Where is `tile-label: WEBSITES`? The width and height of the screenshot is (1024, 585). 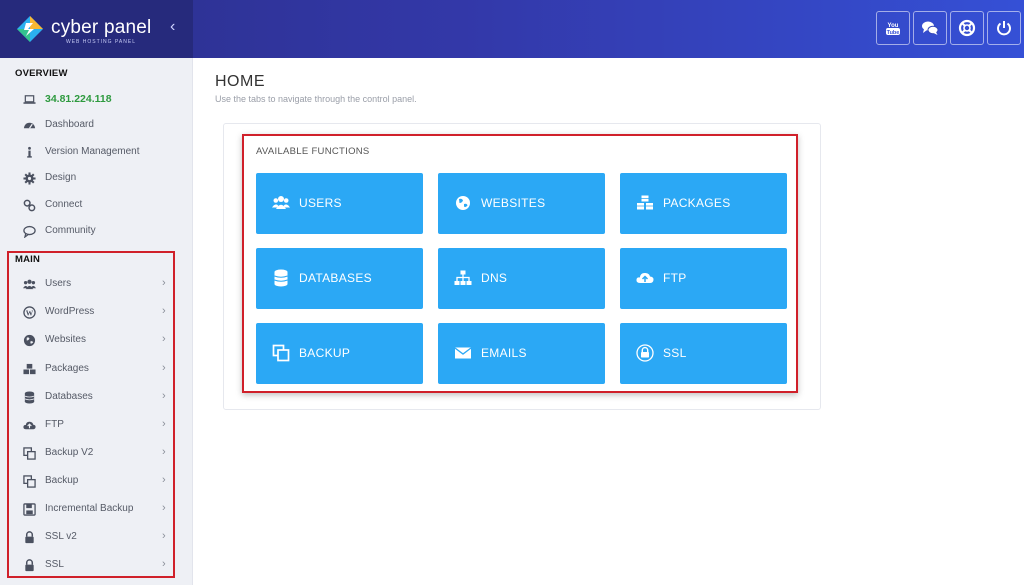
tile-label: WEBSITES is located at coordinates (513, 203).